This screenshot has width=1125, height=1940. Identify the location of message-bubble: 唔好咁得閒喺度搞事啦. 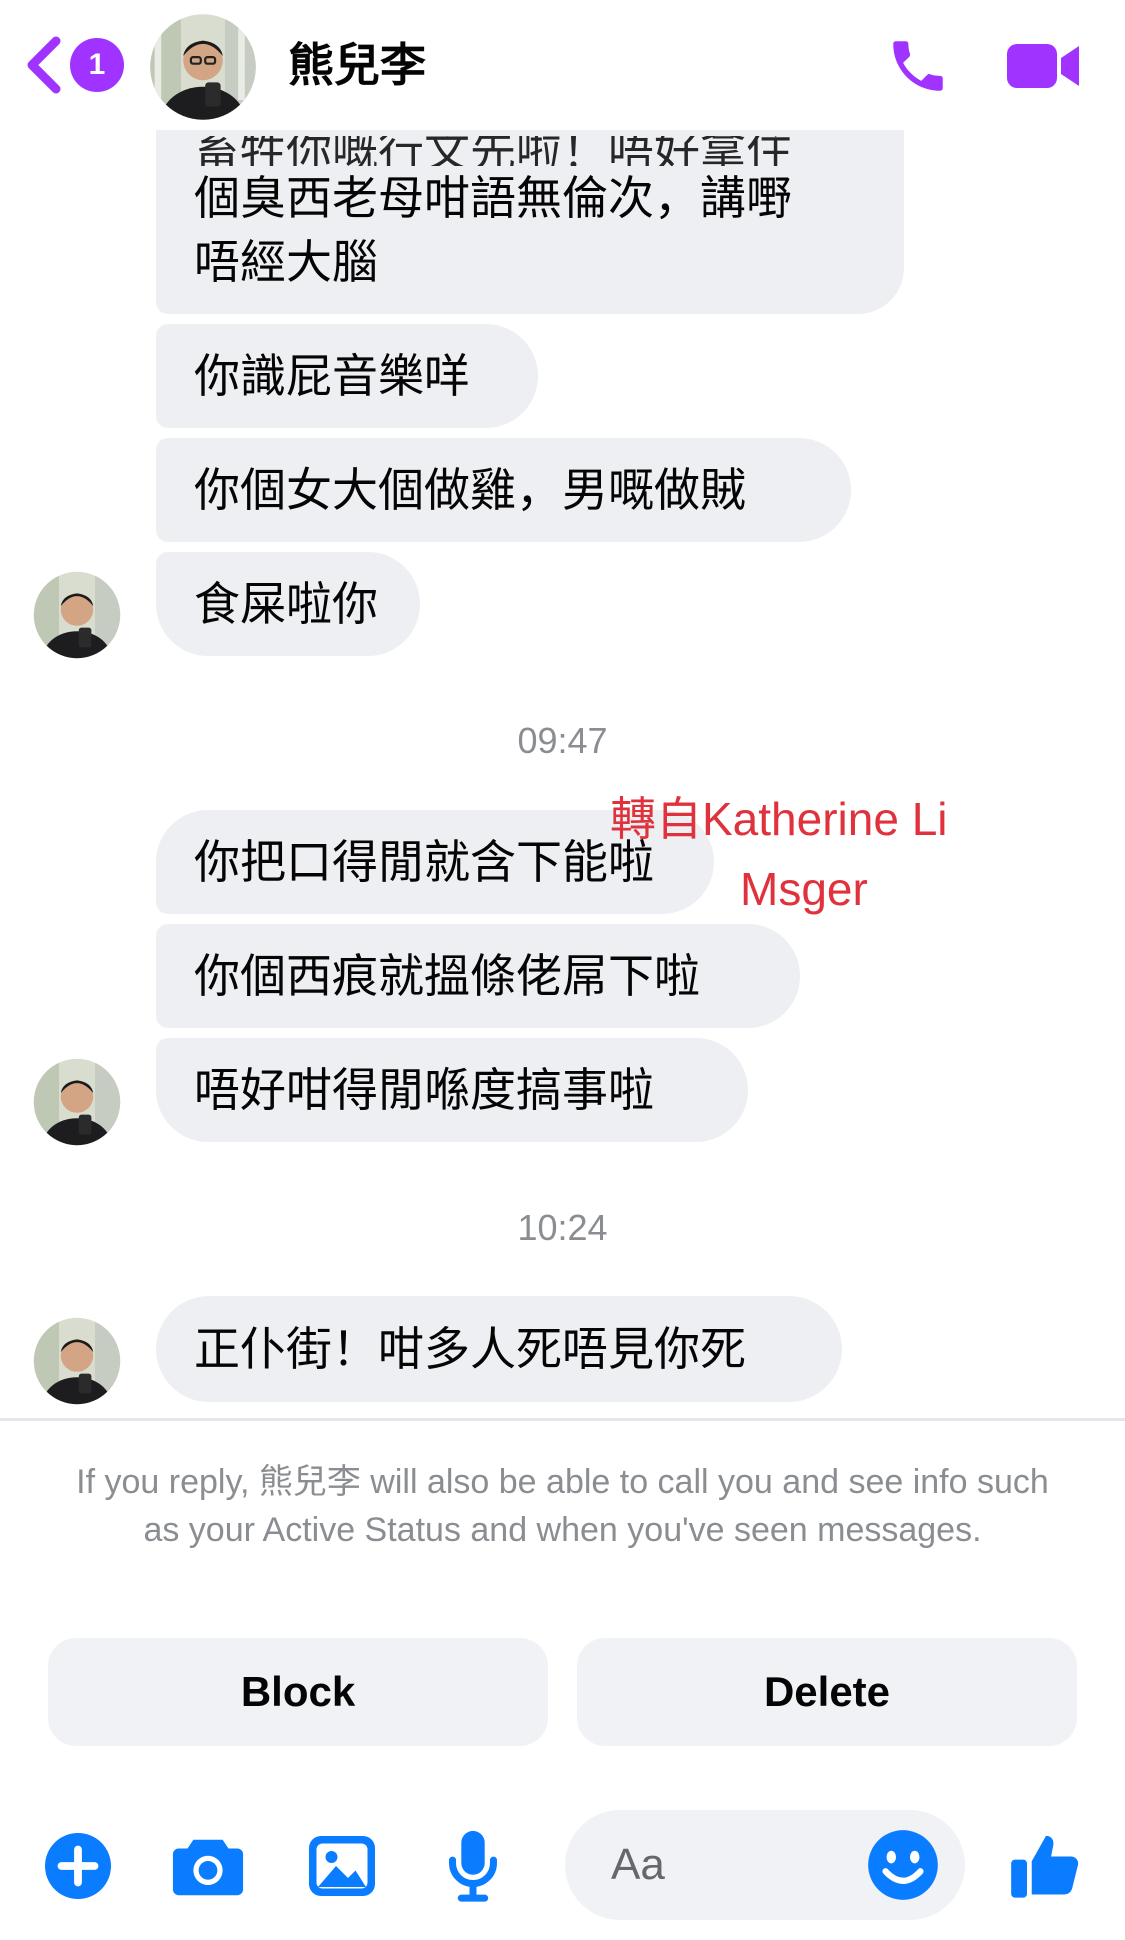
(452, 1090).